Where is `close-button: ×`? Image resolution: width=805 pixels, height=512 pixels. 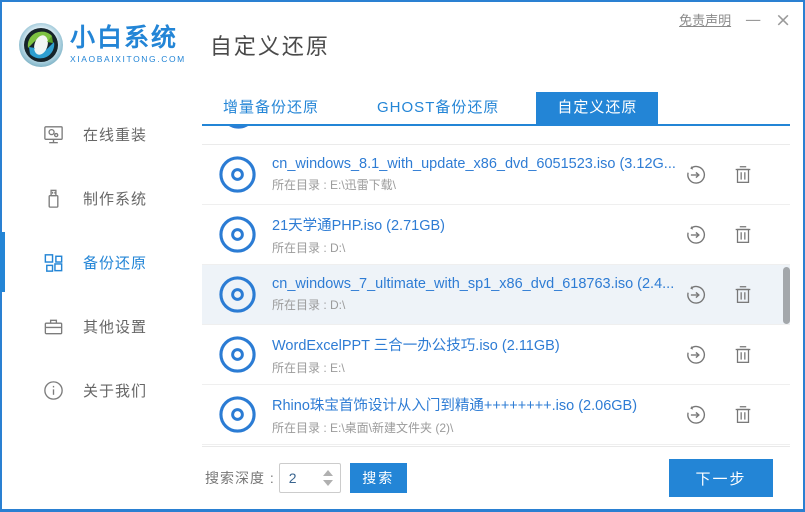 close-button: × is located at coordinates (783, 19).